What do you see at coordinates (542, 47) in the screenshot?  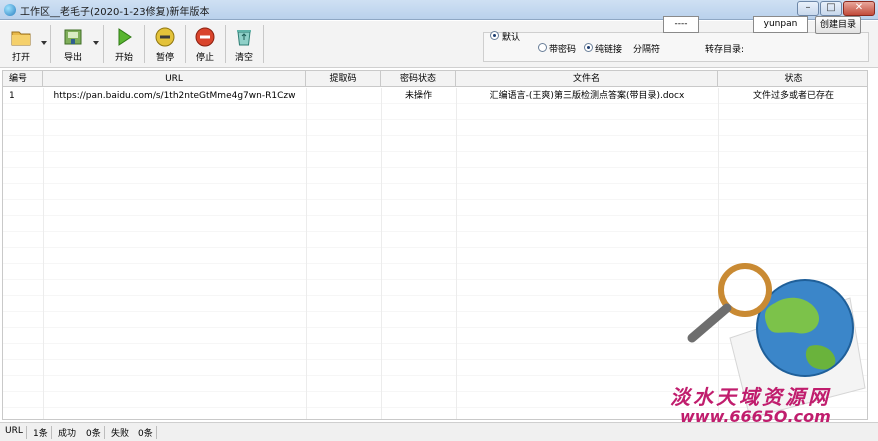 I see `with-code-radio` at bounding box center [542, 47].